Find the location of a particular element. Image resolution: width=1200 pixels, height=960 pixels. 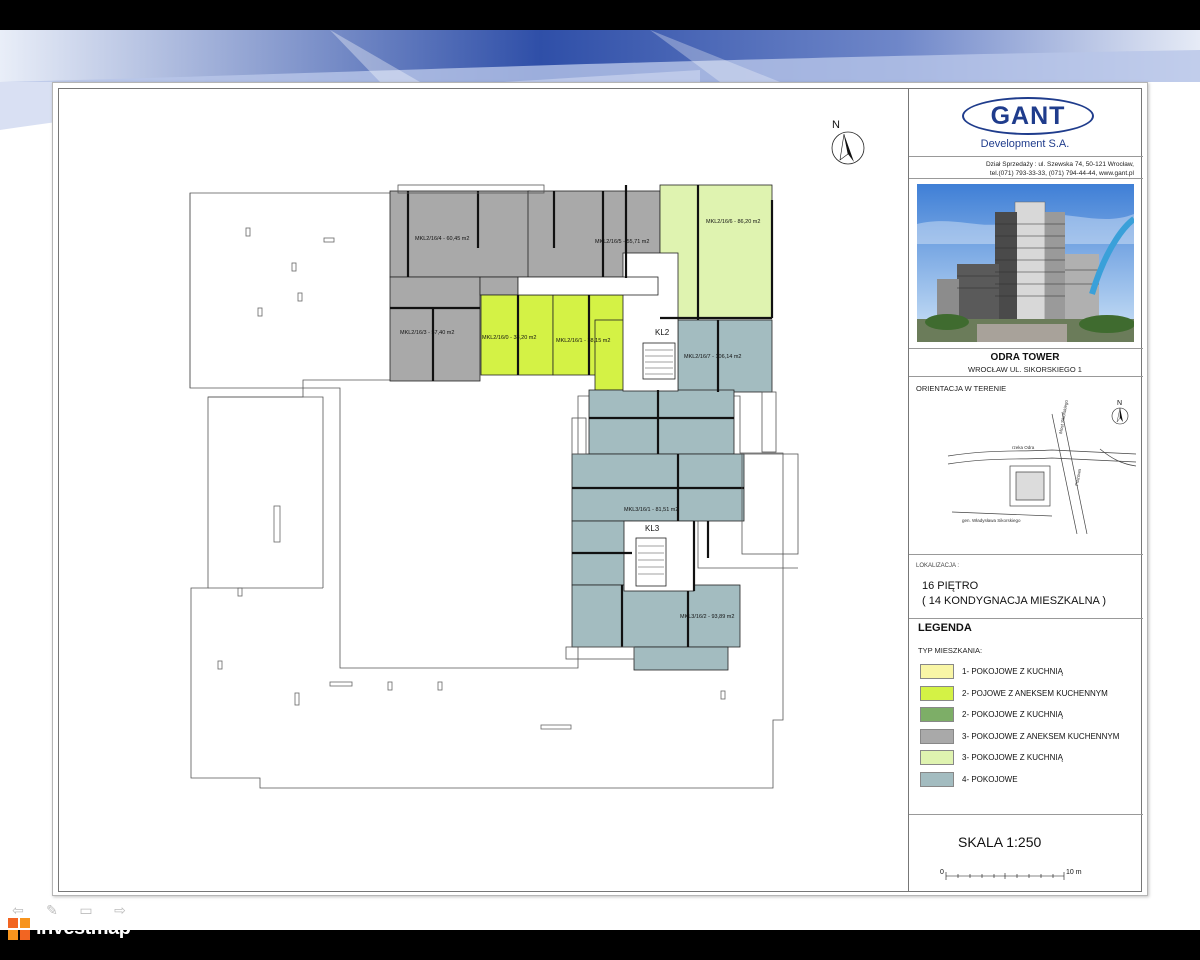

scale-bar: 0 10 m is located at coordinates (1011, 874).